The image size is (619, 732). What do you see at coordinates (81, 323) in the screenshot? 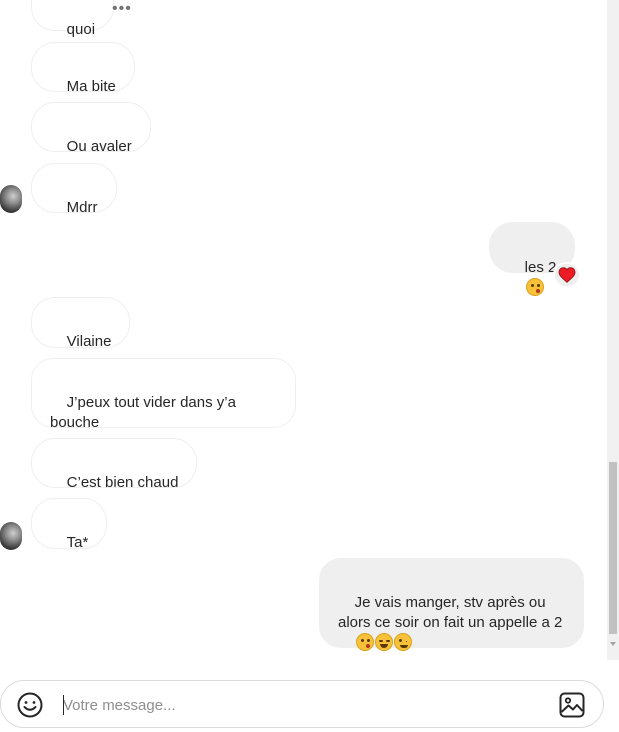
I see `message-bubble: Vilaine` at bounding box center [81, 323].